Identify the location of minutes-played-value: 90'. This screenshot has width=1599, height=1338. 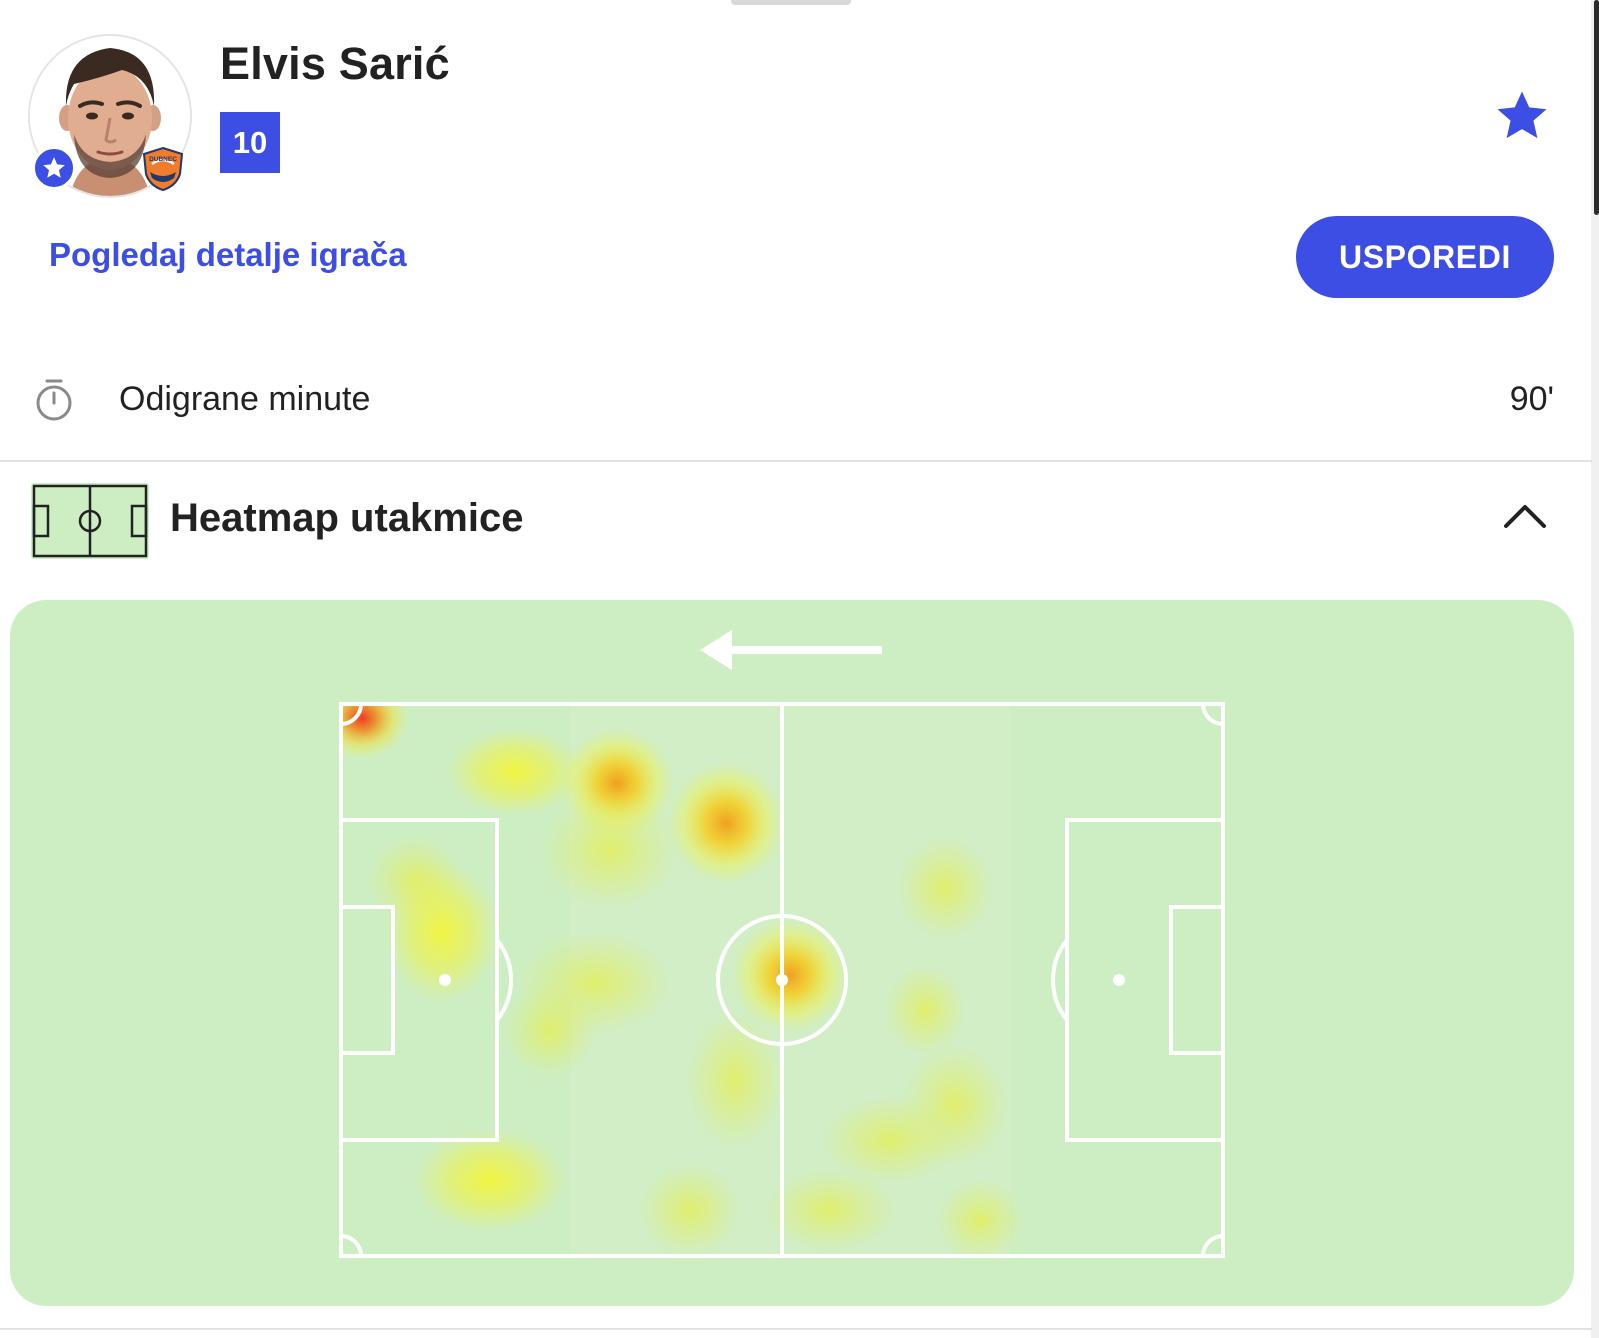
(1531, 399).